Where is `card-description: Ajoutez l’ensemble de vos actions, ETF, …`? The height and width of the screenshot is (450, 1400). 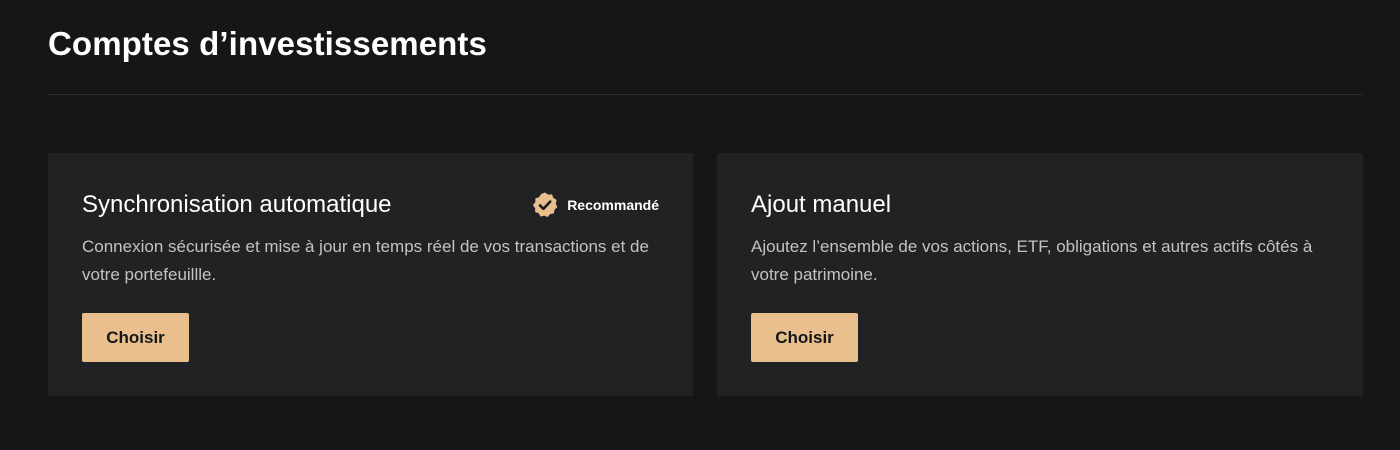 card-description: Ajoutez l’ensemble de vos actions, ETF, … is located at coordinates (1032, 260).